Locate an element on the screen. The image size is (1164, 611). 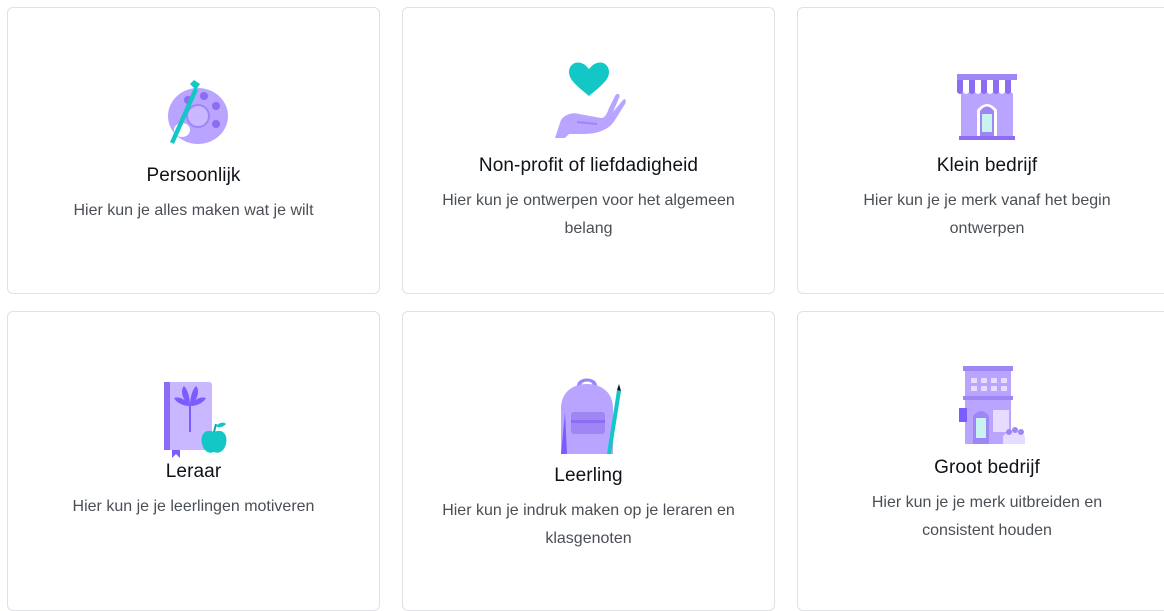
backpack-icon is located at coordinates (590, 416).